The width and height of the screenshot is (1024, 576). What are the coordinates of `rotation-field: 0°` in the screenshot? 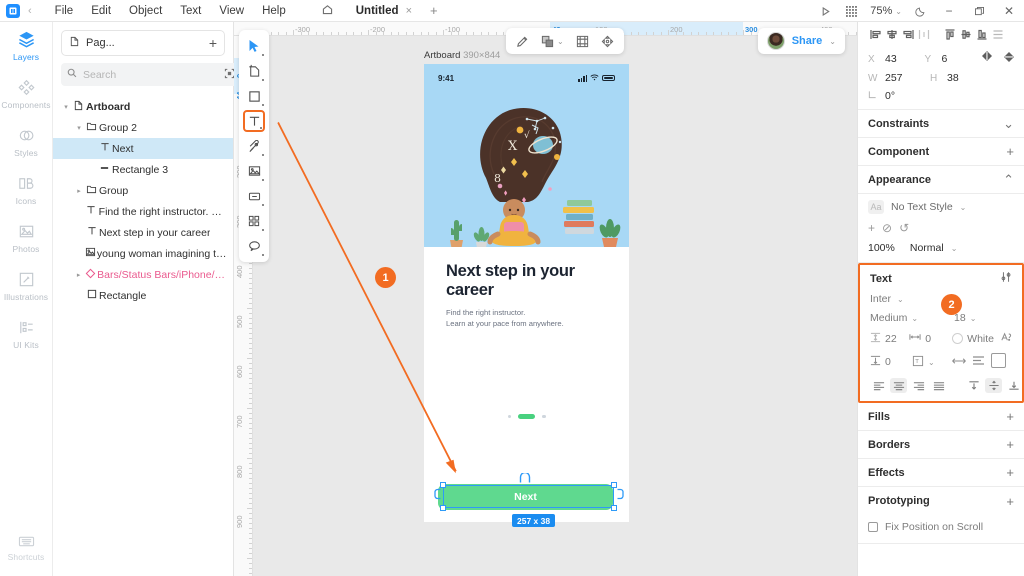 It's located at (899, 96).